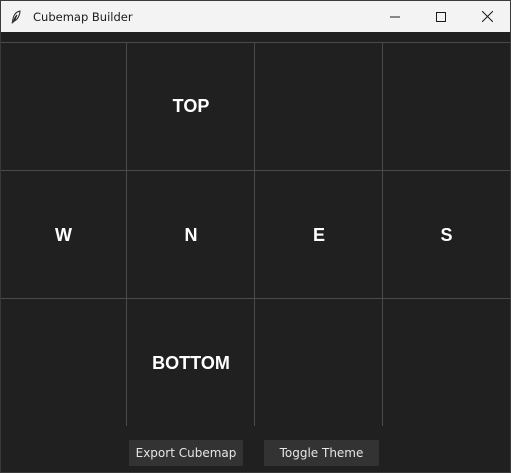  I want to click on title-bar: Cubemap Builder, so click(255, 16).